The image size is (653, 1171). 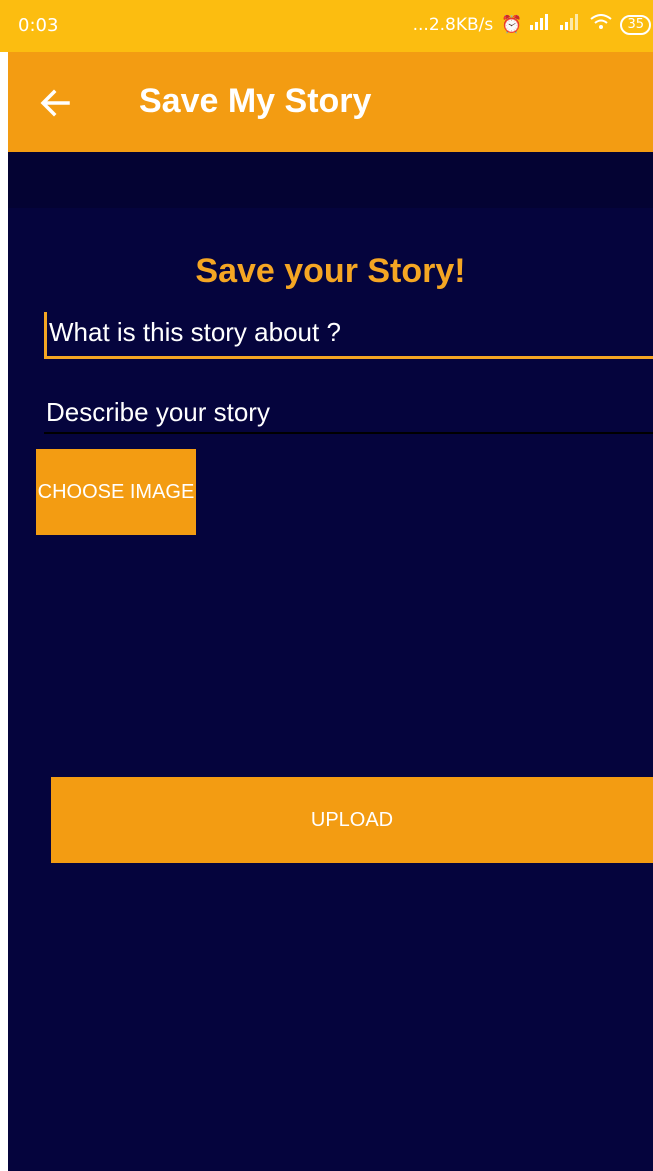 What do you see at coordinates (350, 332) in the screenshot?
I see `story-about-input` at bounding box center [350, 332].